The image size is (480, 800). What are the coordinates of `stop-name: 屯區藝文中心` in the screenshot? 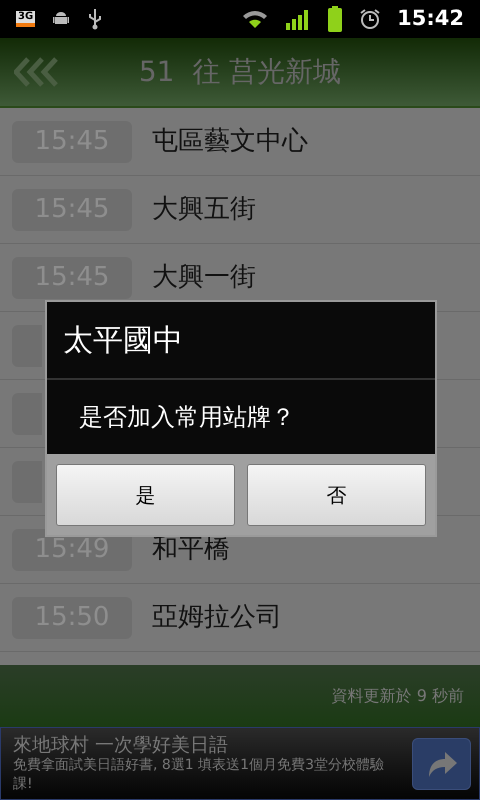 It's located at (230, 141).